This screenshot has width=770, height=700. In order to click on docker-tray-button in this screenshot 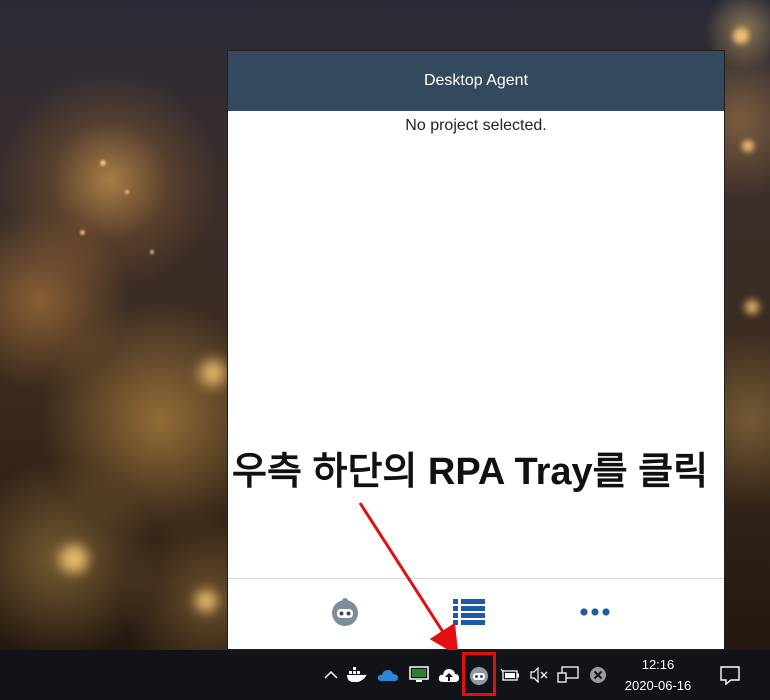, I will do `click(357, 675)`.